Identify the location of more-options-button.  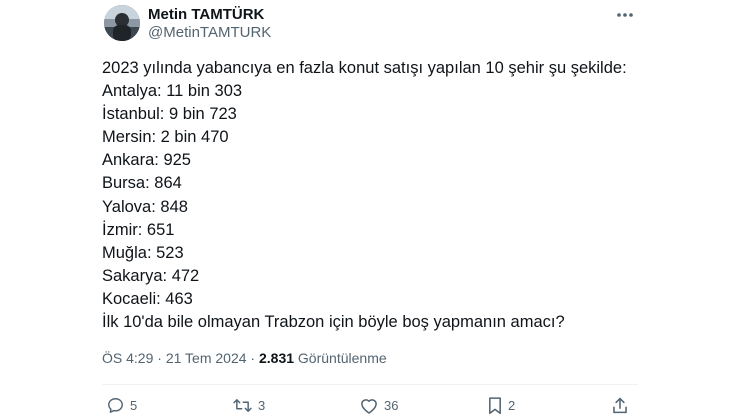
(625, 15).